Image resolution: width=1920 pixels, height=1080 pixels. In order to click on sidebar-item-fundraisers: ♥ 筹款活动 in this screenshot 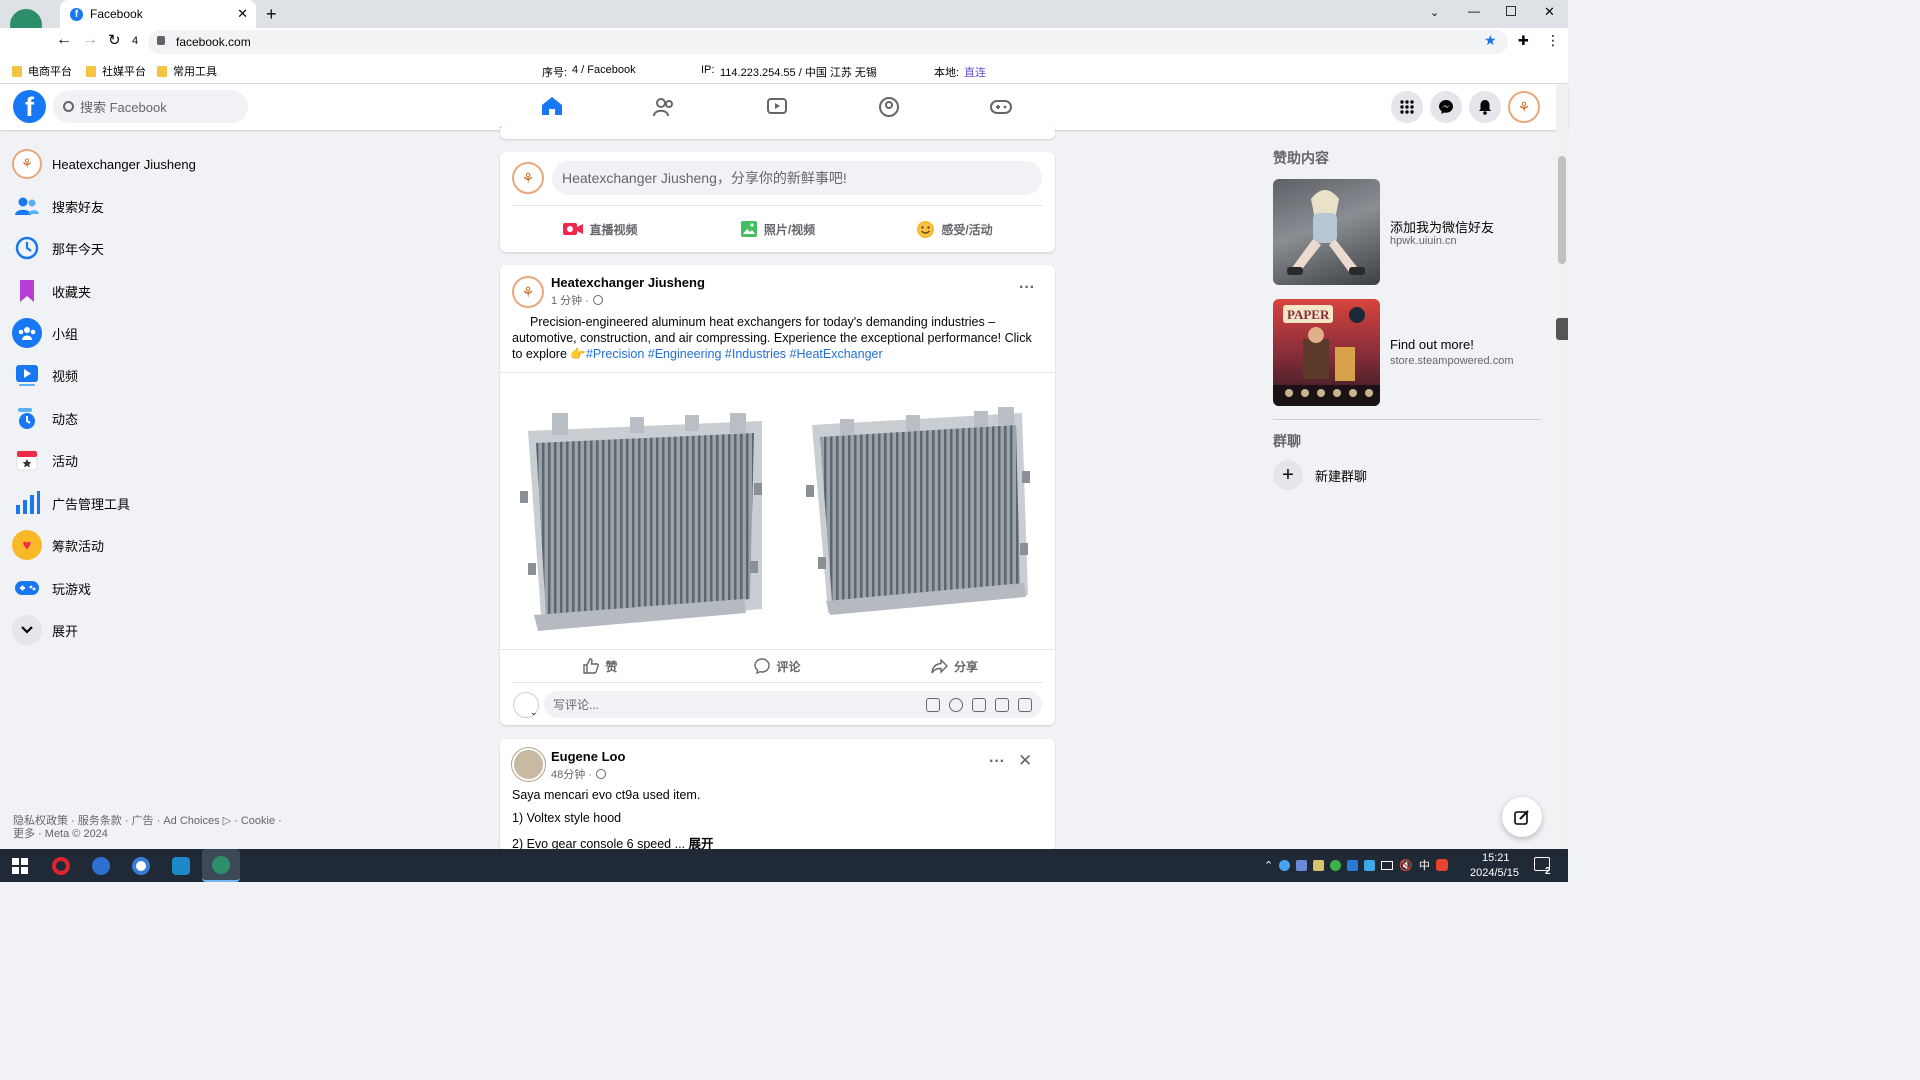, I will do `click(137, 545)`.